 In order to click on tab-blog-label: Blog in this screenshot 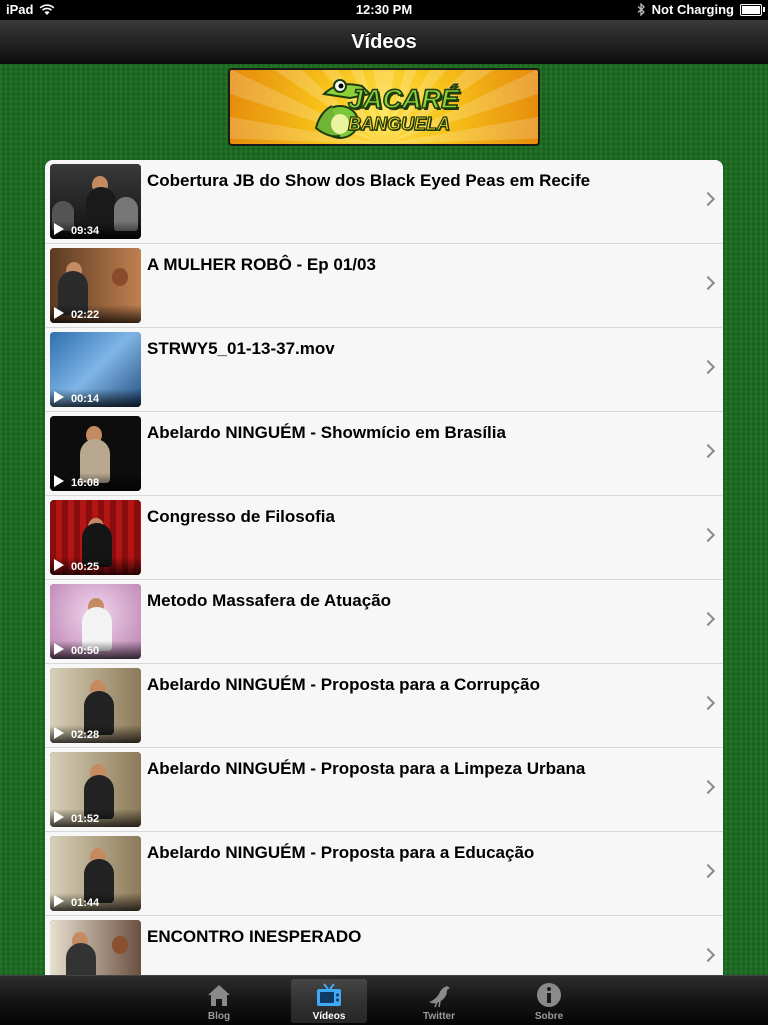, I will do `click(219, 1016)`.